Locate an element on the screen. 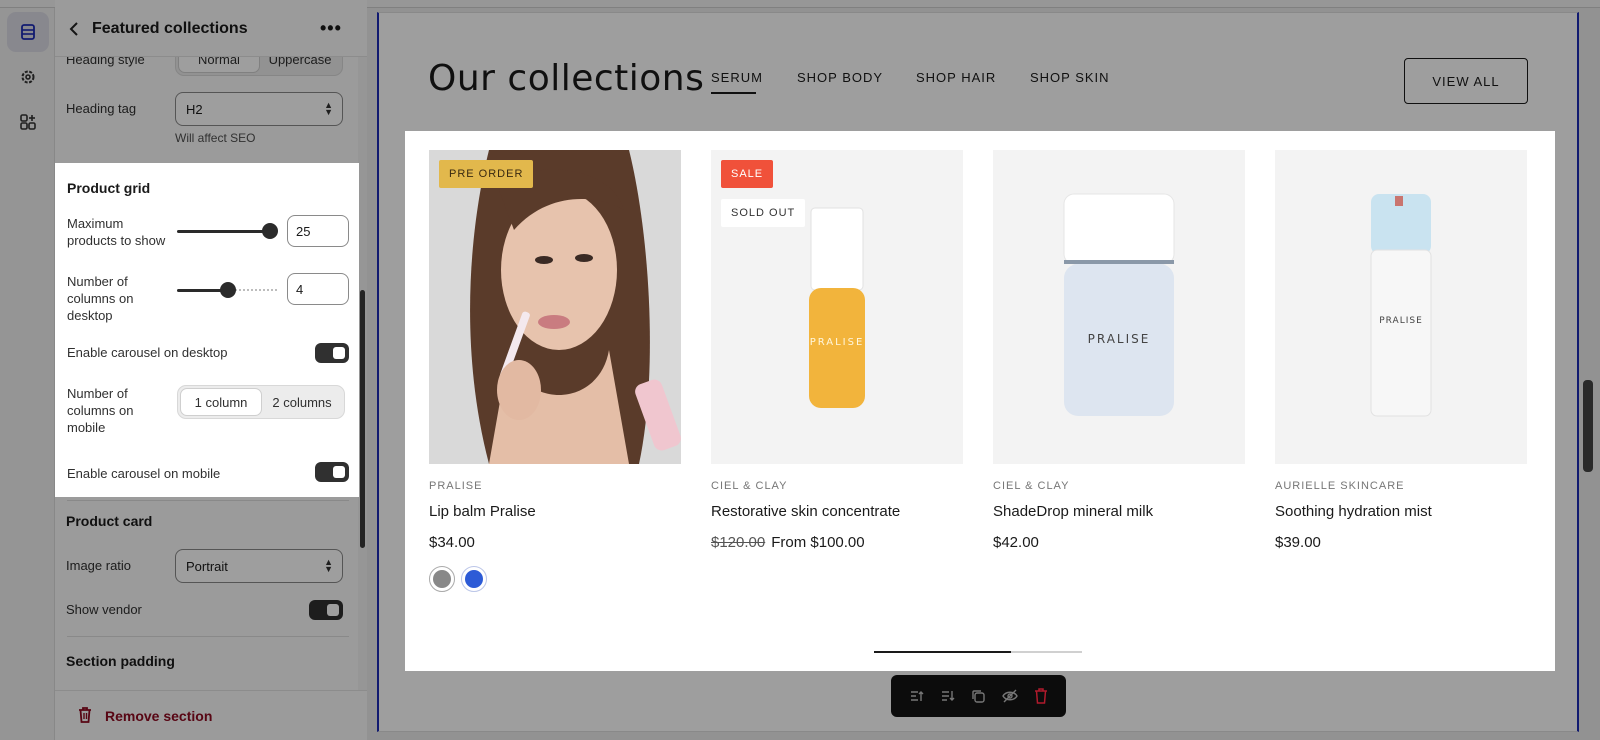 The height and width of the screenshot is (740, 1600). product-image-lip-balm: PRE ORDER is located at coordinates (555, 307).